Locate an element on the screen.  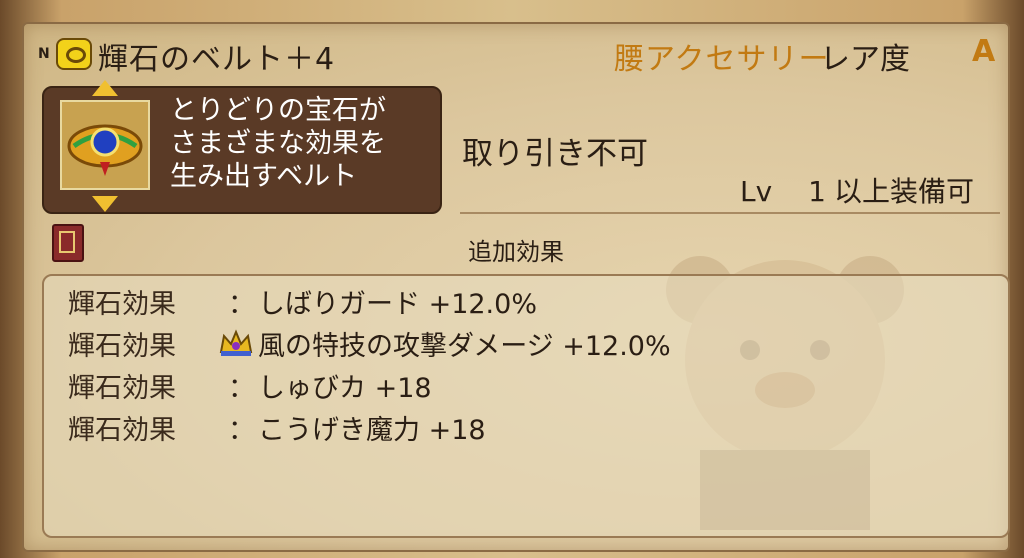
belt-icon is located at coordinates (74, 54).